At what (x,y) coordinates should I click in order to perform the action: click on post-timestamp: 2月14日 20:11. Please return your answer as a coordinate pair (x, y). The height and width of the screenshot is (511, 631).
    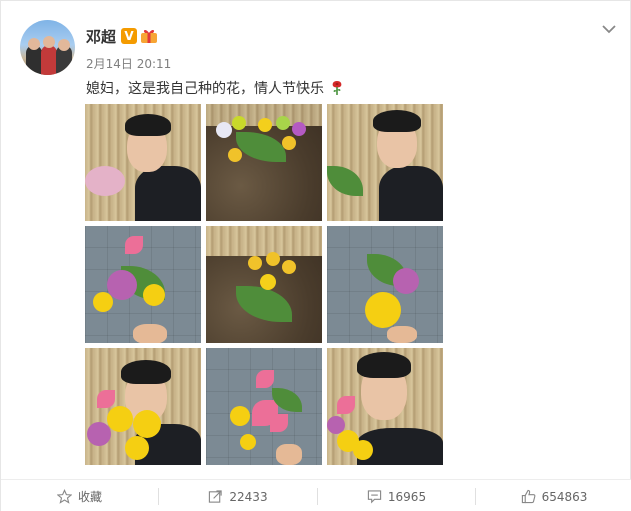
    Looking at the image, I should click on (128, 63).